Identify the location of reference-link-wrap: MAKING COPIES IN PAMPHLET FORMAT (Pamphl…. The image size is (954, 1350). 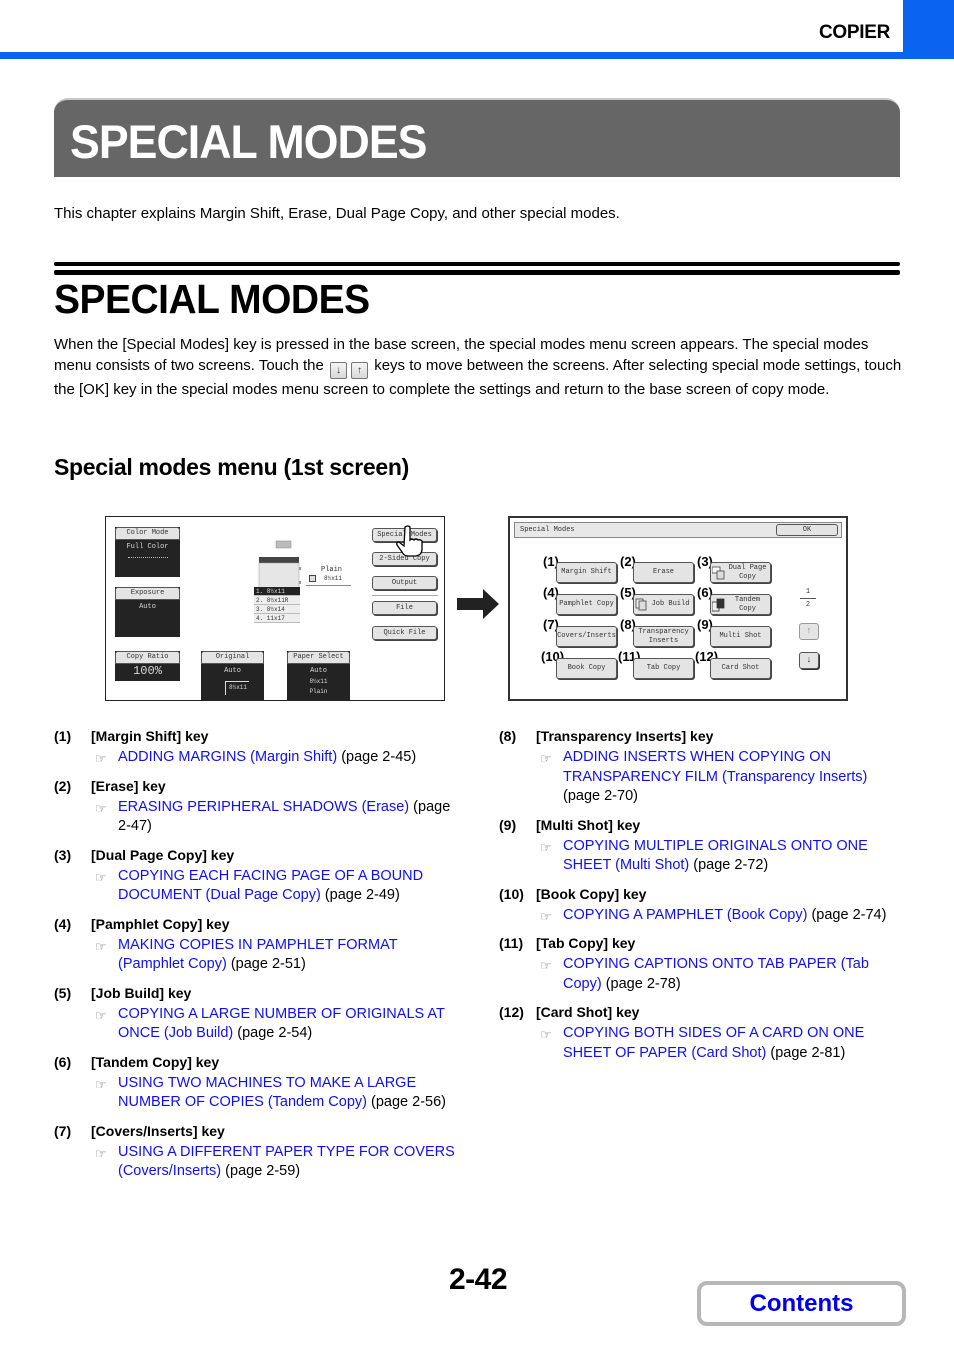
(281, 955).